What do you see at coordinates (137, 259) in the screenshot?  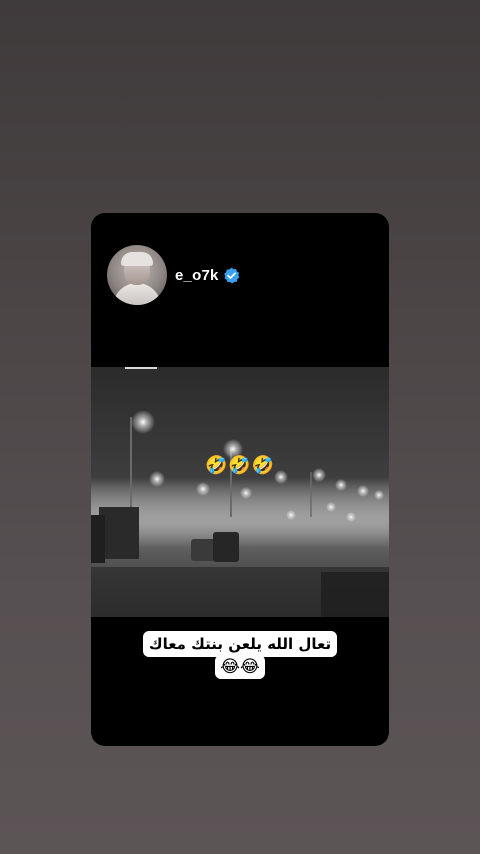 I see `avatar-cap-shape` at bounding box center [137, 259].